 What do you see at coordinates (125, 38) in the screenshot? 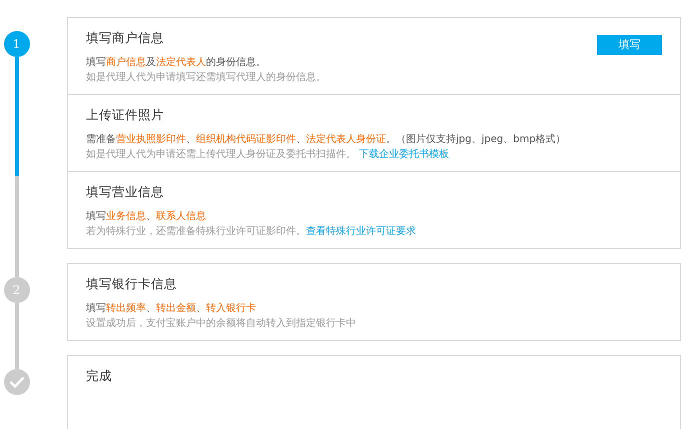
I see `section-title: 填写商户信息` at bounding box center [125, 38].